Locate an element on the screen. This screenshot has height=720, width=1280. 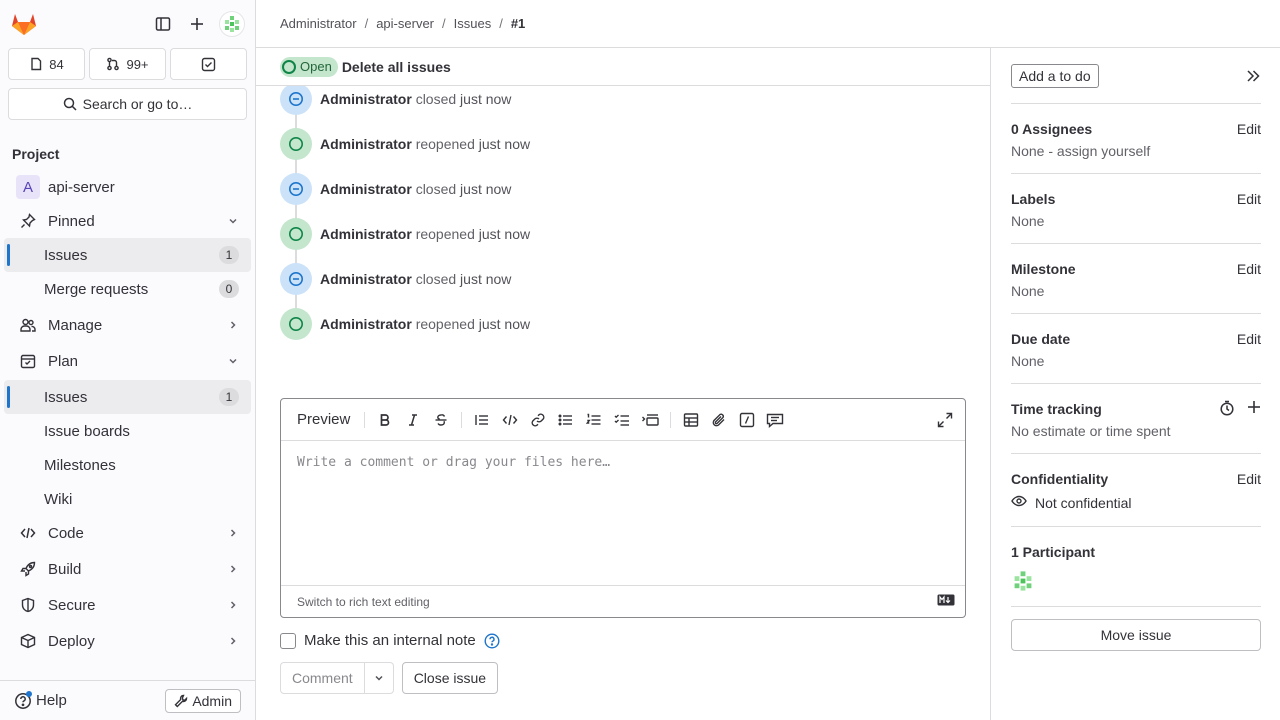
sidebar-item-plan-issues: Issues 1 is located at coordinates (127, 397).